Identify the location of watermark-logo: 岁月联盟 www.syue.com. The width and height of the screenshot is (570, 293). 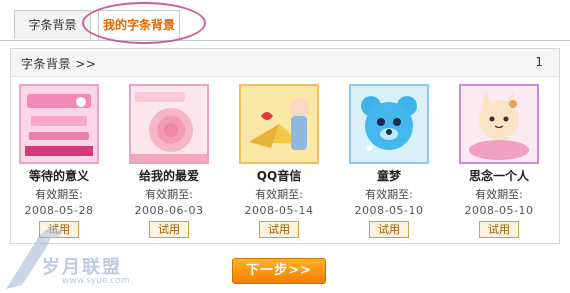
(70, 249).